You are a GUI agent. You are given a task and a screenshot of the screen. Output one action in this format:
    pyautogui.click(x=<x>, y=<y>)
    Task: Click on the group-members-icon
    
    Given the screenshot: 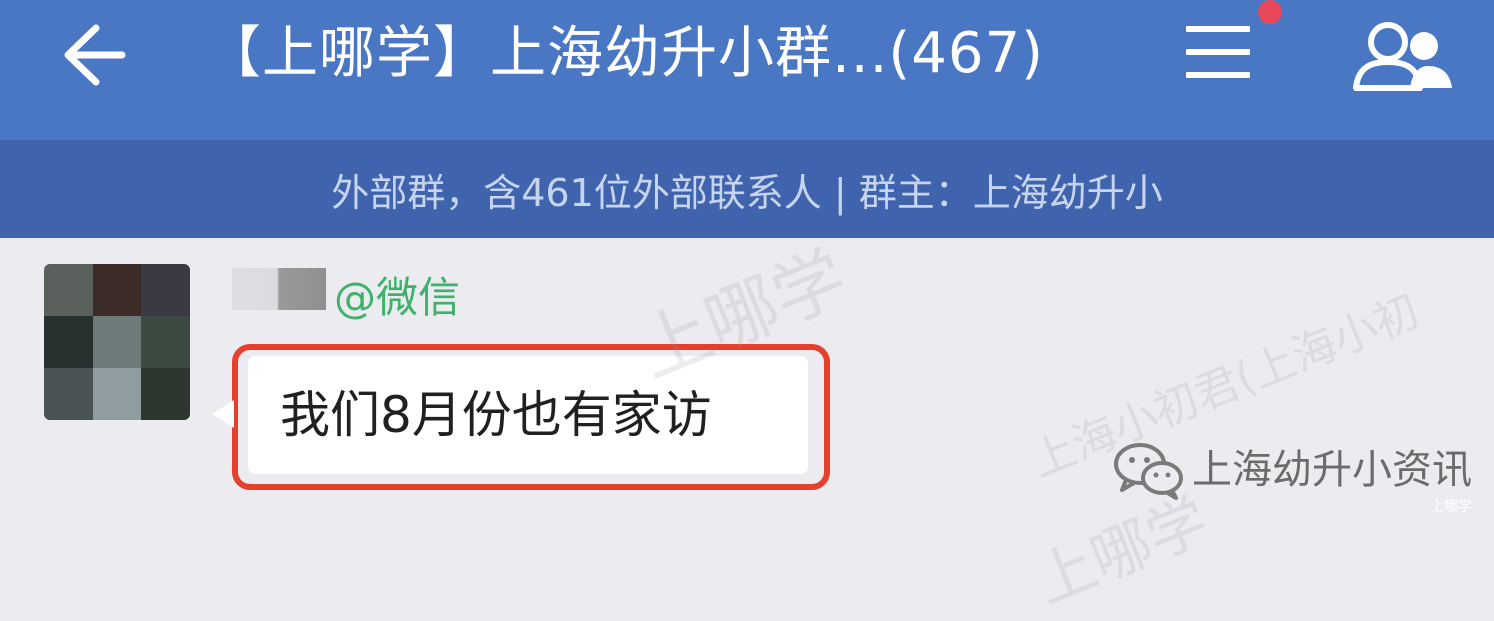 What is the action you would take?
    pyautogui.click(x=1404, y=56)
    